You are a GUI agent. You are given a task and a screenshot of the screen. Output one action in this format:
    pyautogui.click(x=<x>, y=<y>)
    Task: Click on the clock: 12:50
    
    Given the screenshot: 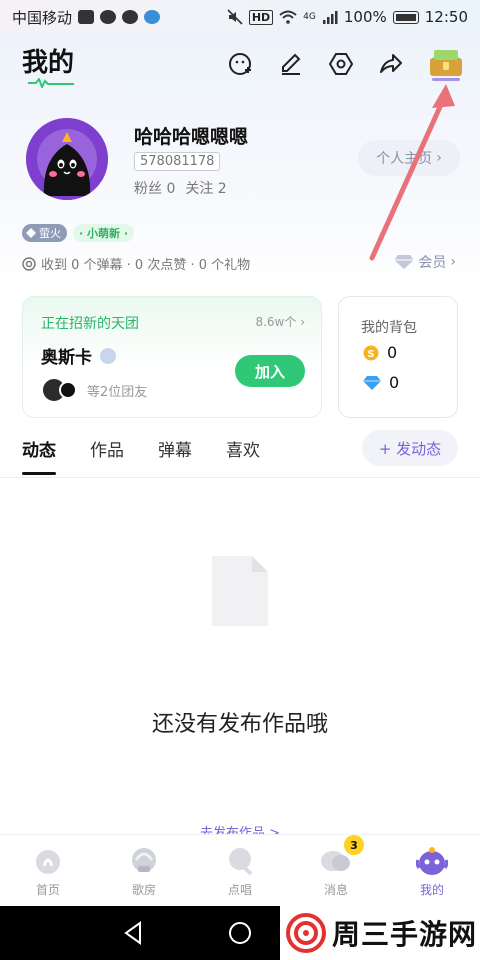 What is the action you would take?
    pyautogui.click(x=446, y=17)
    